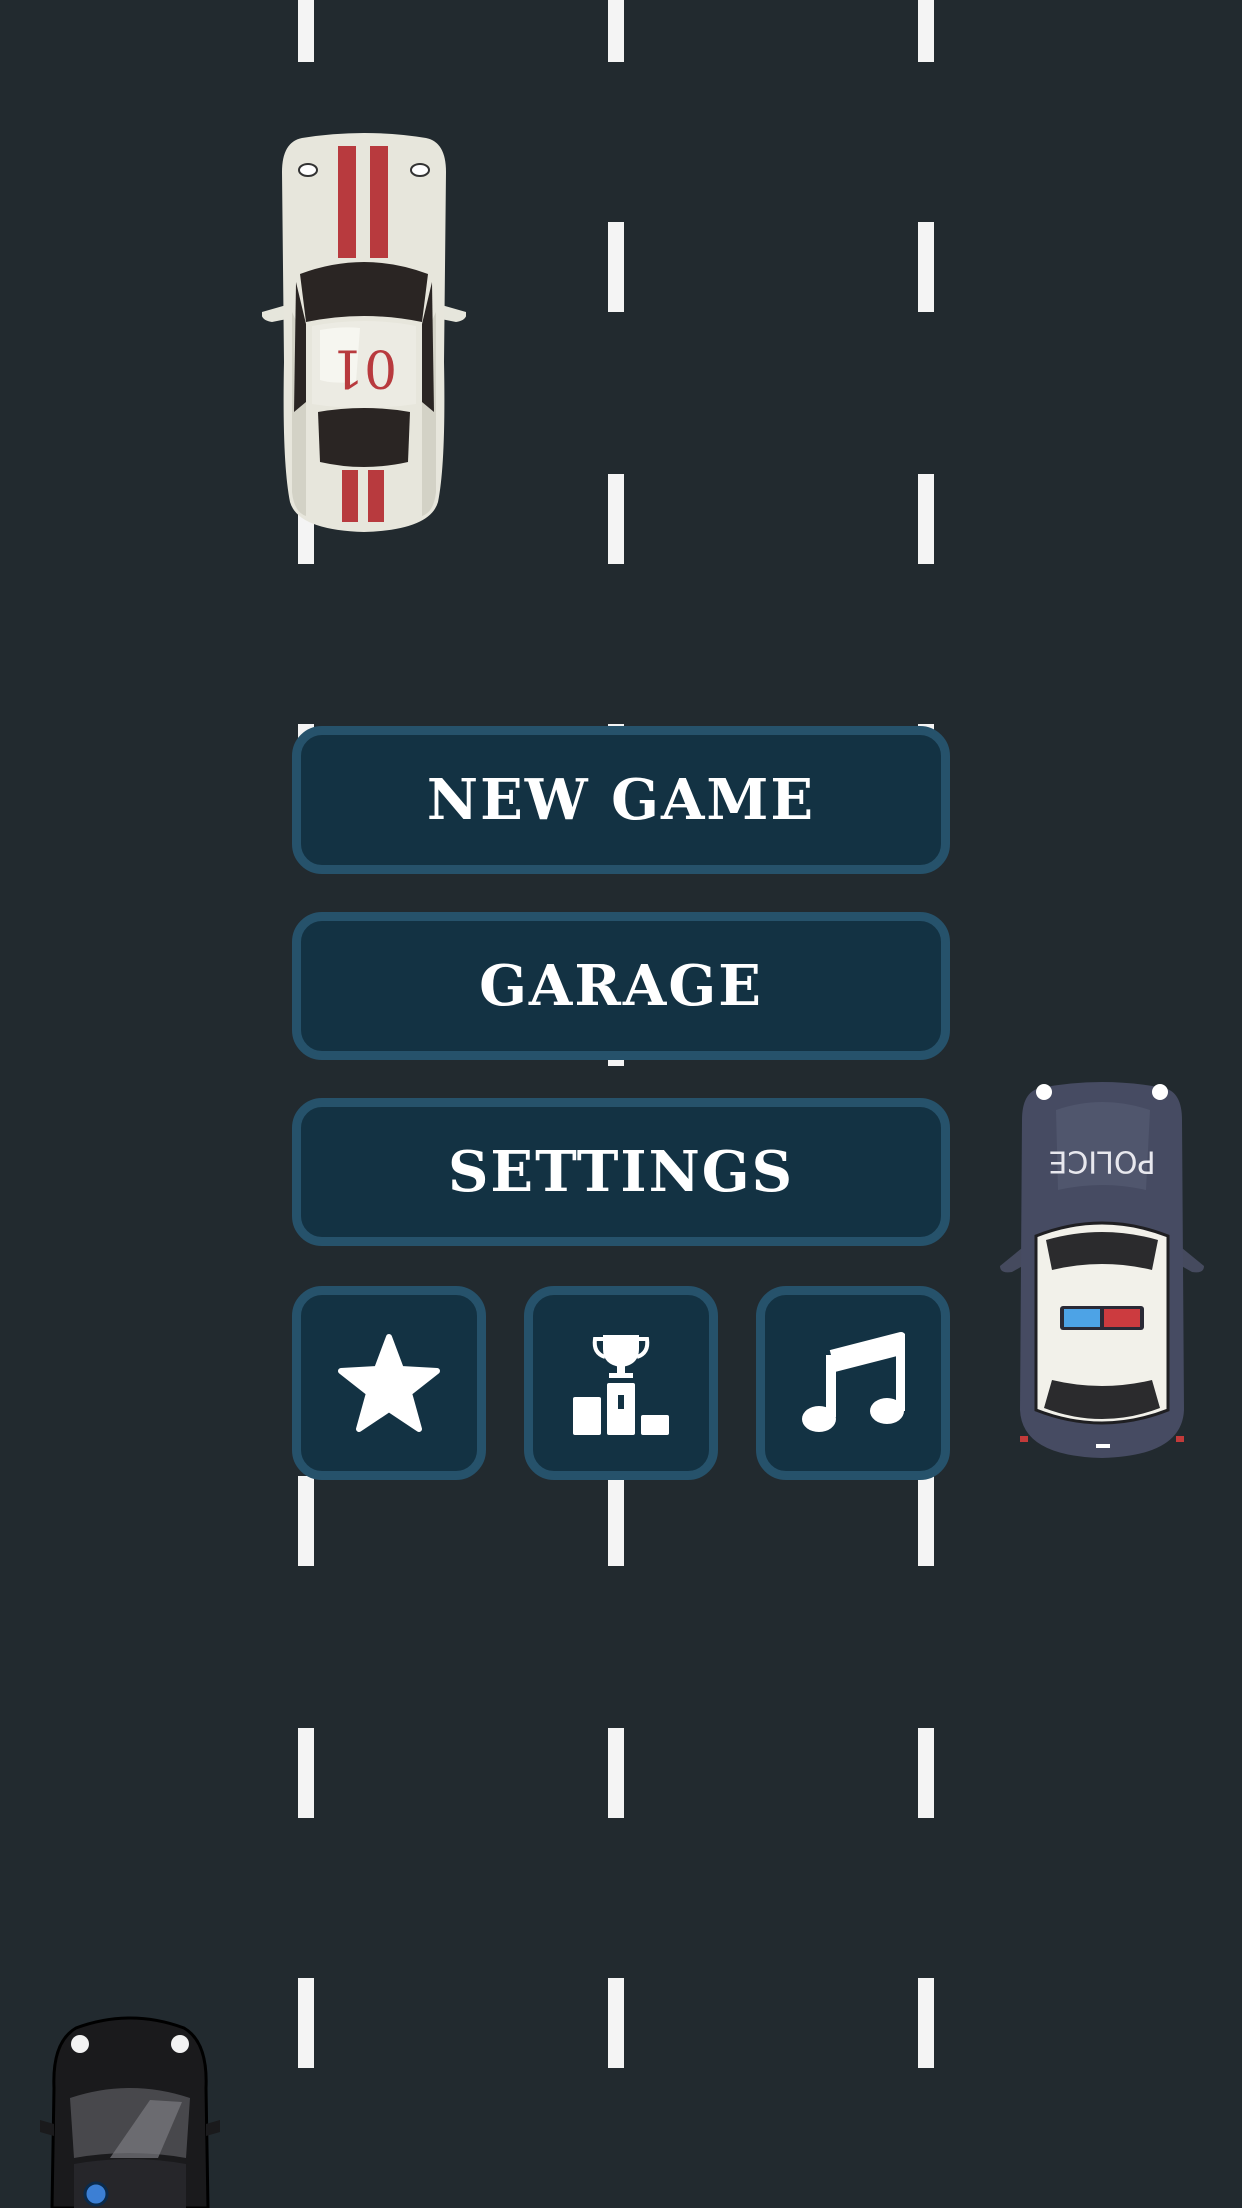 The width and height of the screenshot is (1242, 2208). I want to click on rate-button, so click(389, 1383).